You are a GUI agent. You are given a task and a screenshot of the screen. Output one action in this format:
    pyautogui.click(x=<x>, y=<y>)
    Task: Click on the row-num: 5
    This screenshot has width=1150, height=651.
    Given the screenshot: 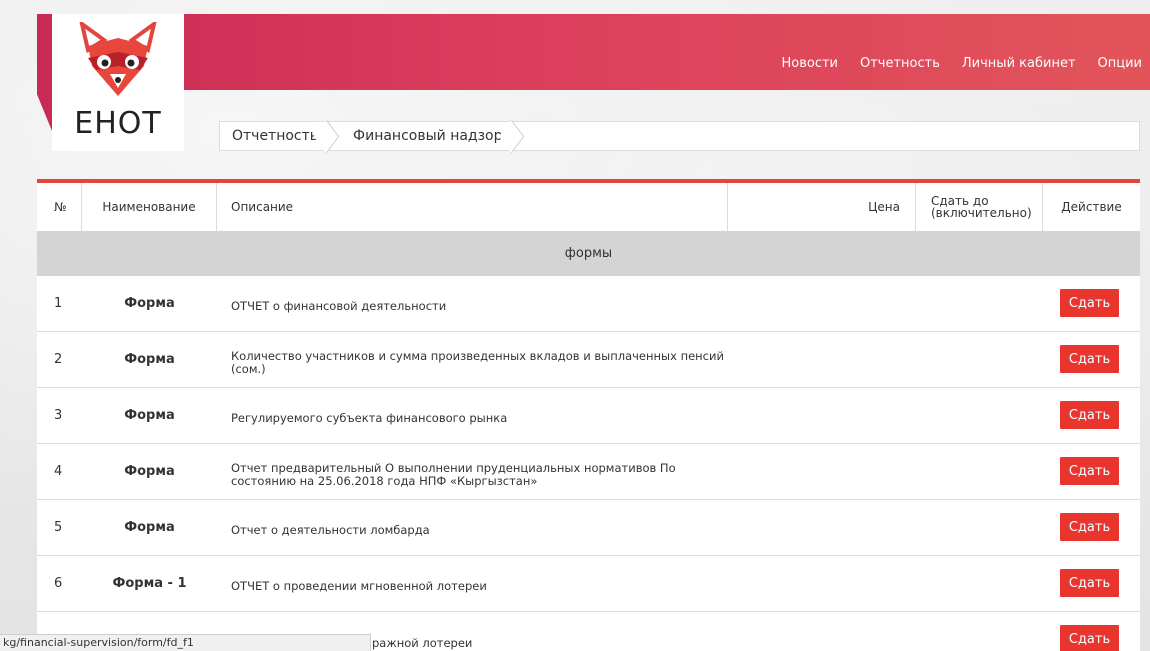 What is the action you would take?
    pyautogui.click(x=58, y=527)
    